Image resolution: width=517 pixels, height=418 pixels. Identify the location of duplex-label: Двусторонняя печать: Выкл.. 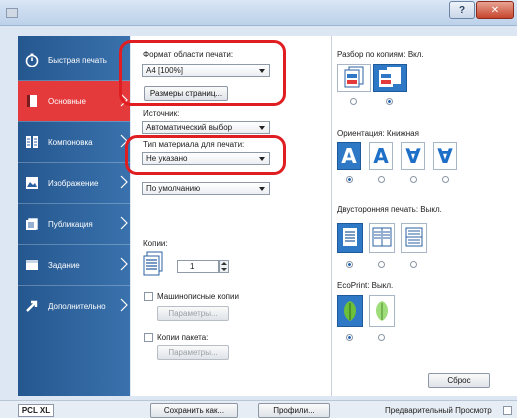
(389, 209).